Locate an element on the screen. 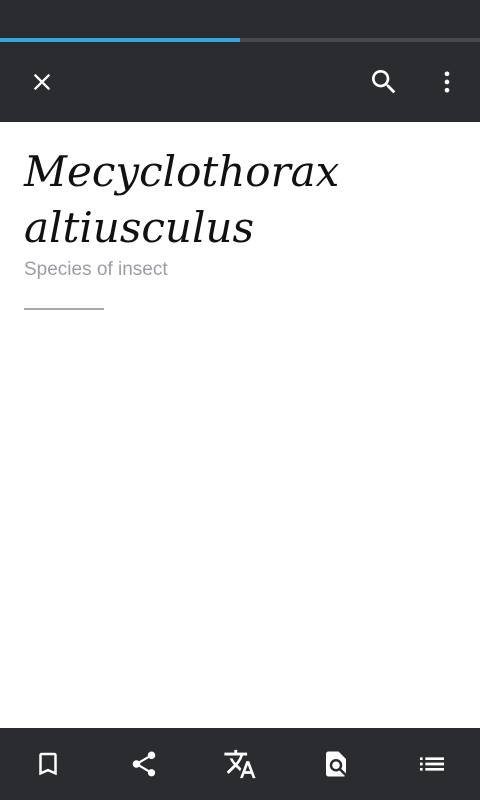  search-button is located at coordinates (384, 82).